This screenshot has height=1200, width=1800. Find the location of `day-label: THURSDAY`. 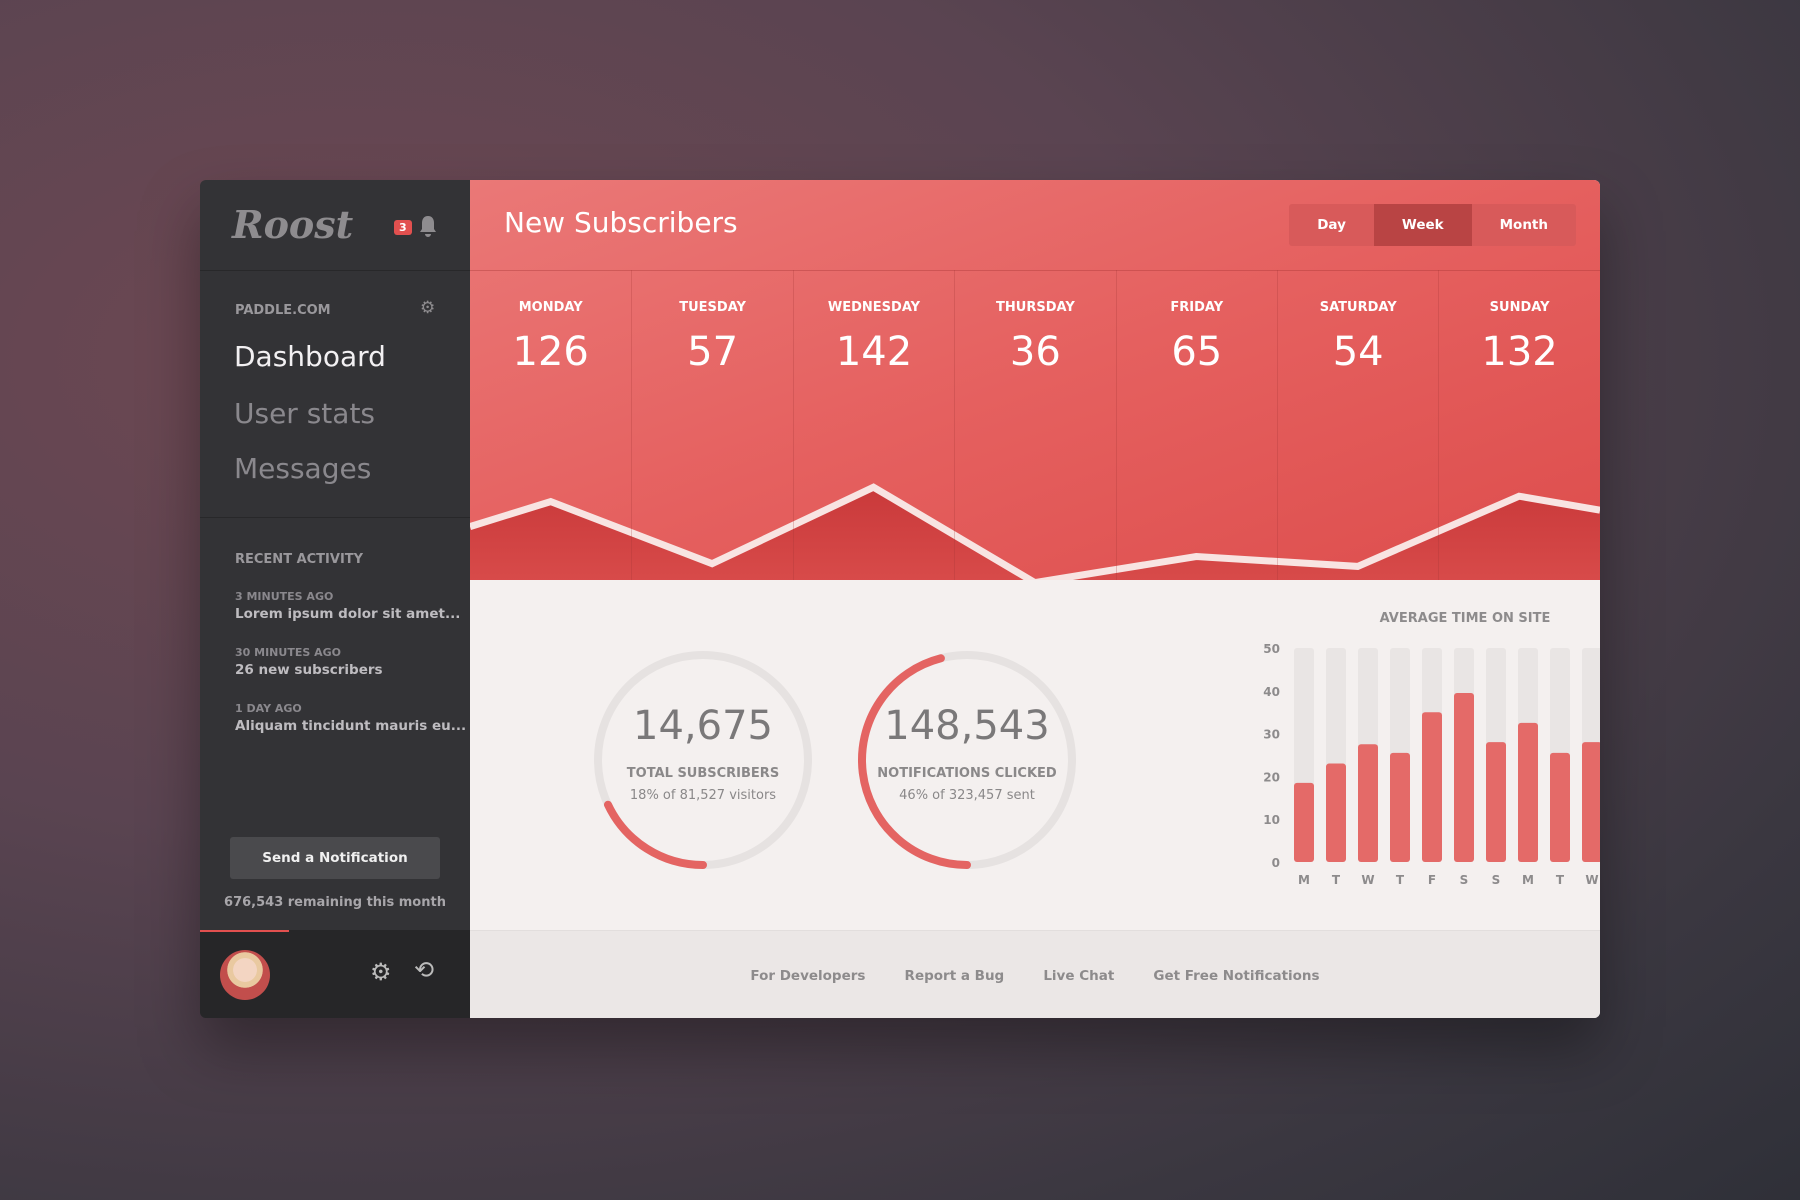

day-label: THURSDAY is located at coordinates (1035, 307).